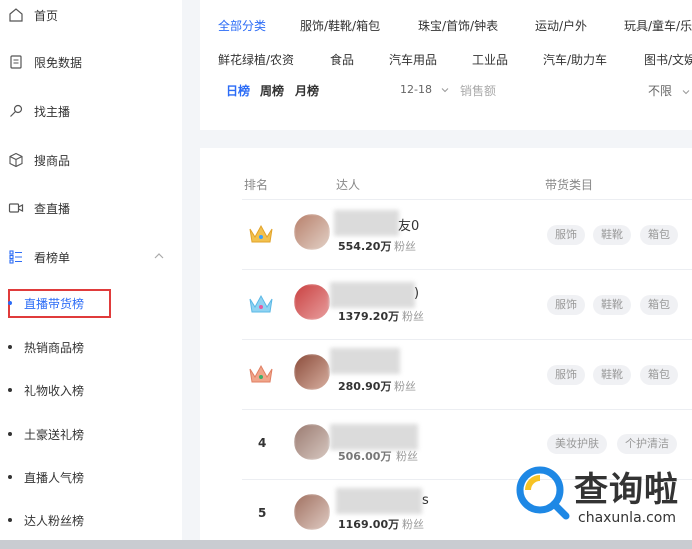  What do you see at coordinates (261, 233) in the screenshot?
I see `gold-crown-icon` at bounding box center [261, 233].